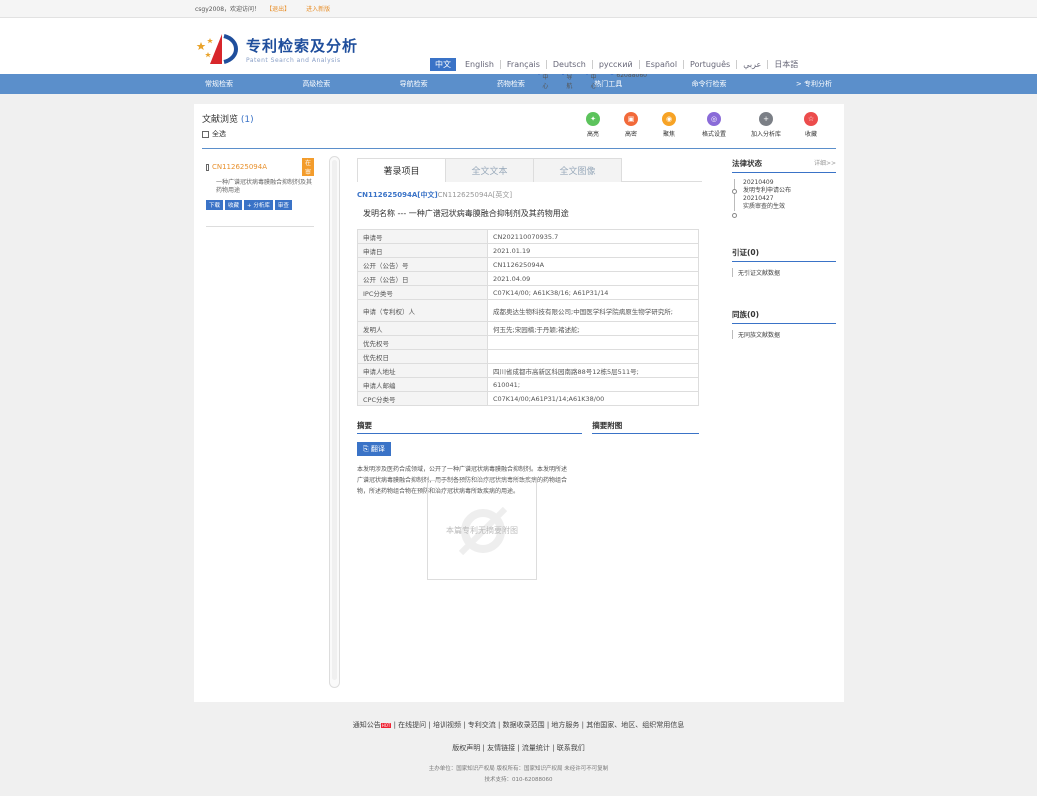  What do you see at coordinates (810, 134) in the screenshot?
I see `favorite-label: 收藏` at bounding box center [810, 134].